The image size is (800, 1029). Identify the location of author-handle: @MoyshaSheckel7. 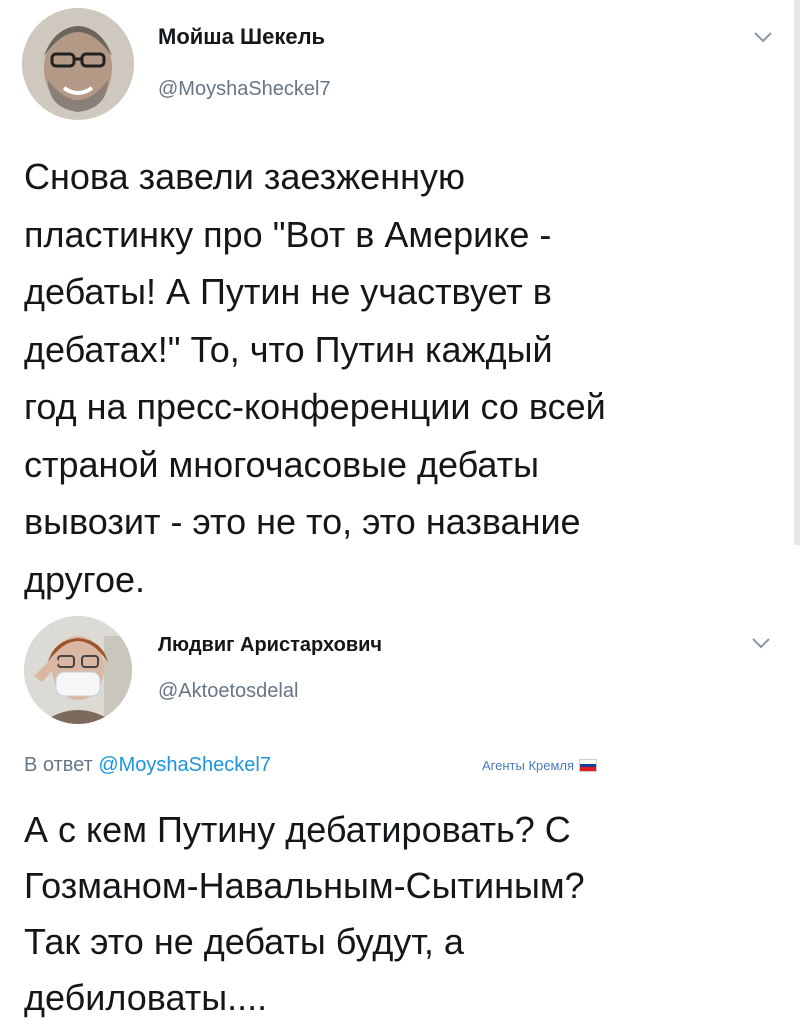
(244, 89).